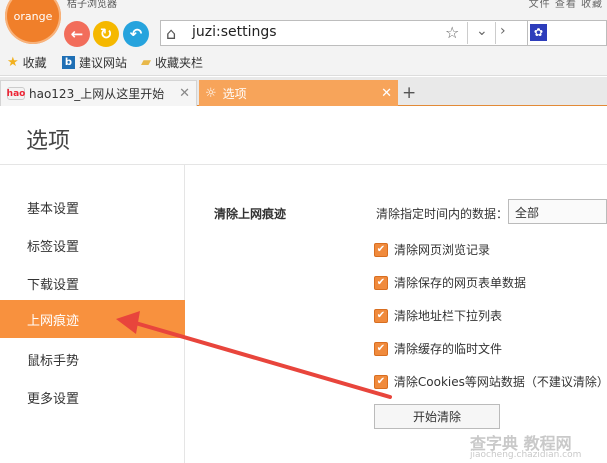 This screenshot has width=607, height=463. I want to click on arrow-head, so click(128, 322).